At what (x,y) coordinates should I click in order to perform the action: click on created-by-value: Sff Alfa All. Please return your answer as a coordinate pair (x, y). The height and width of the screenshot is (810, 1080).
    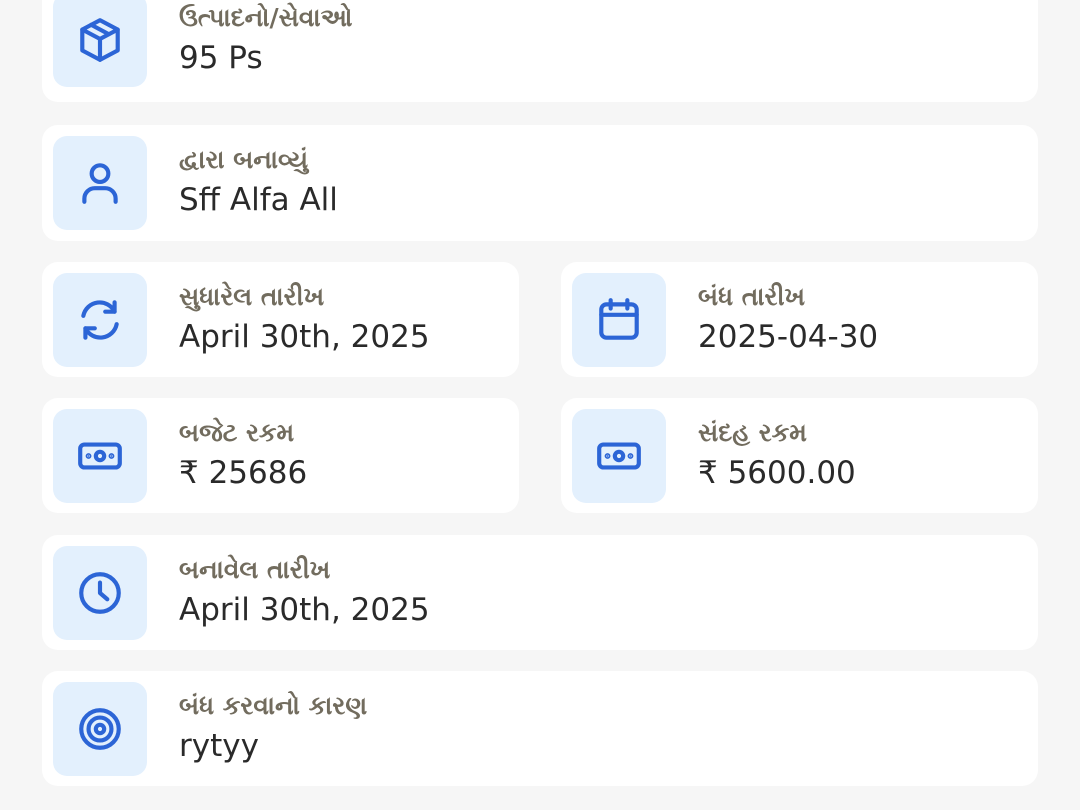
    Looking at the image, I should click on (258, 200).